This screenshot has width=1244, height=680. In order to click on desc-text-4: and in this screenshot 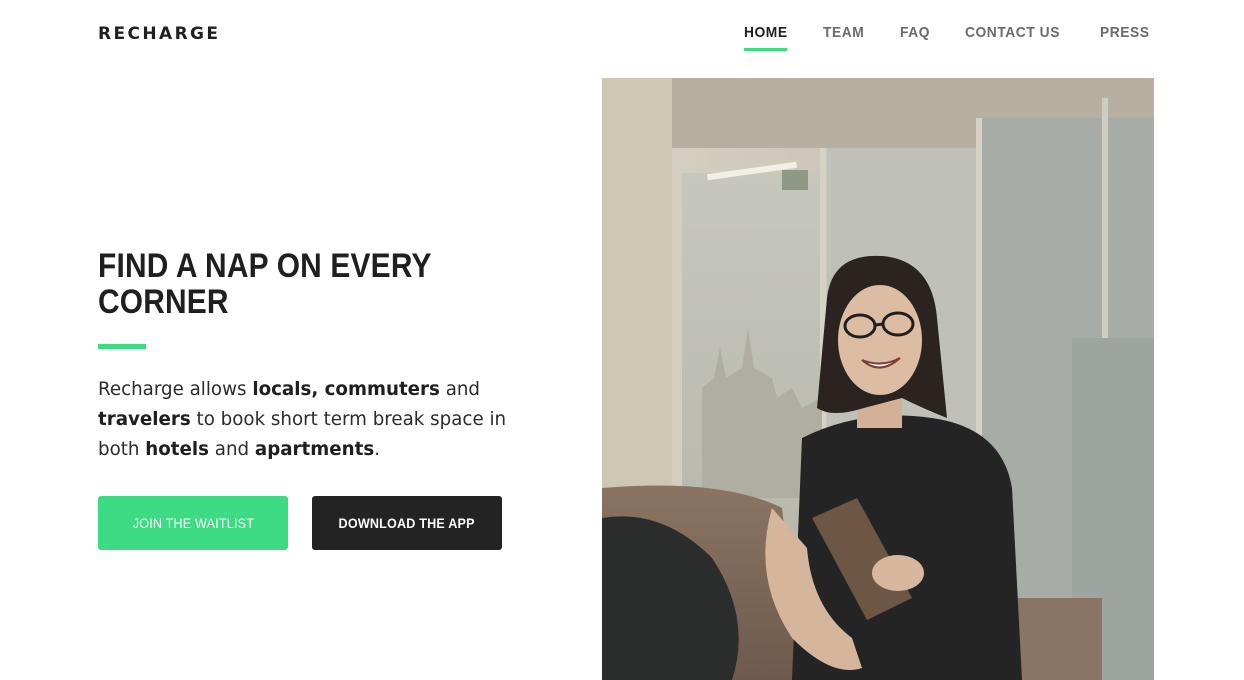, I will do `click(231, 449)`.